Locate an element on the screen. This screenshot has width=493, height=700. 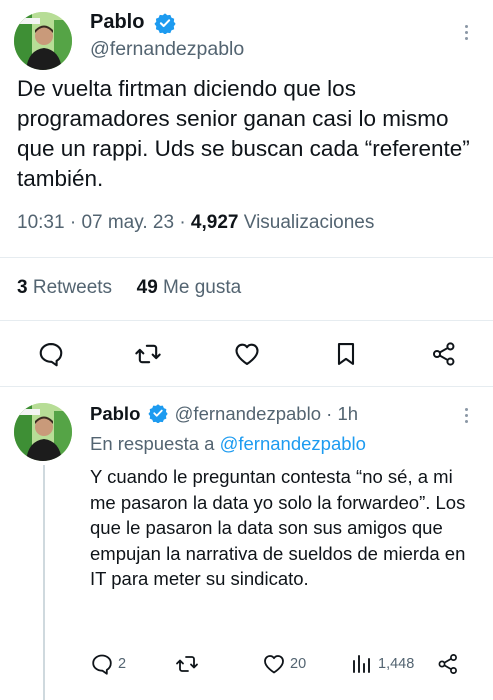
bookmark-button is located at coordinates (346, 354).